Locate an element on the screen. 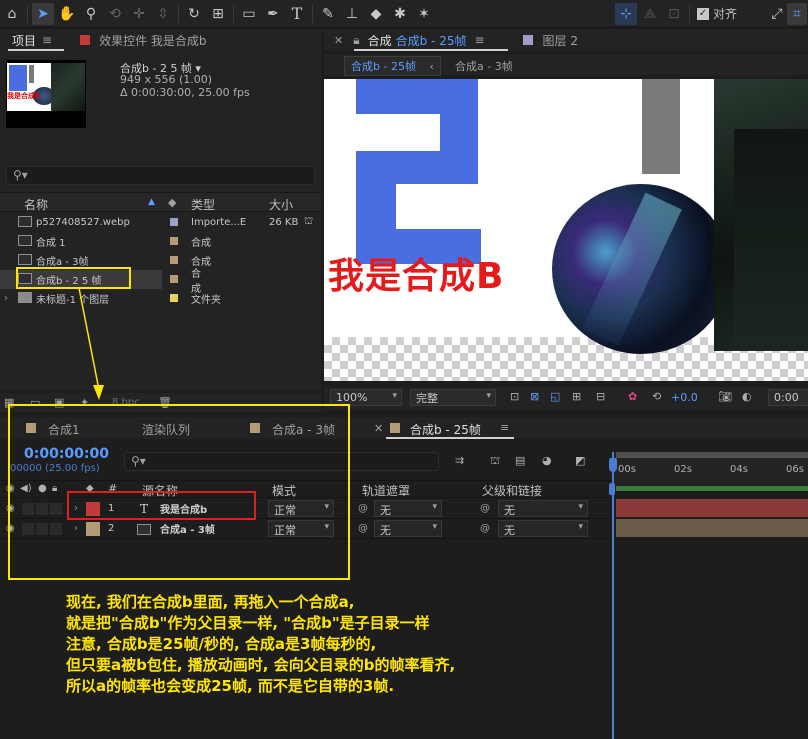 This screenshot has width=808, height=739. project-search-input: ⚲▾ is located at coordinates (160, 175).